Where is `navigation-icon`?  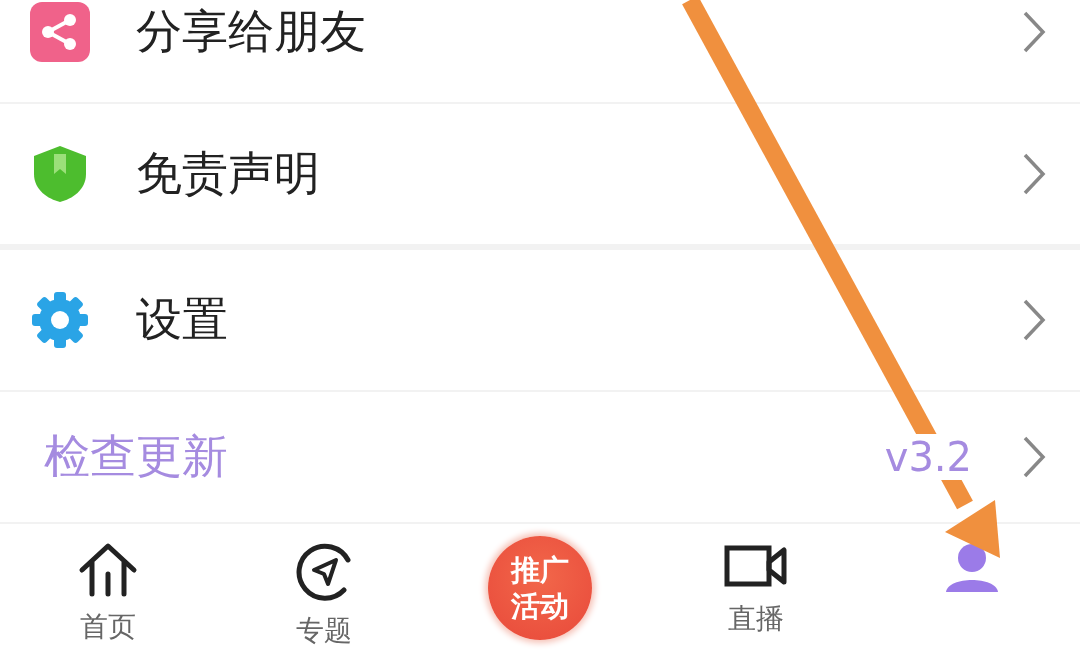 navigation-icon is located at coordinates (324, 572).